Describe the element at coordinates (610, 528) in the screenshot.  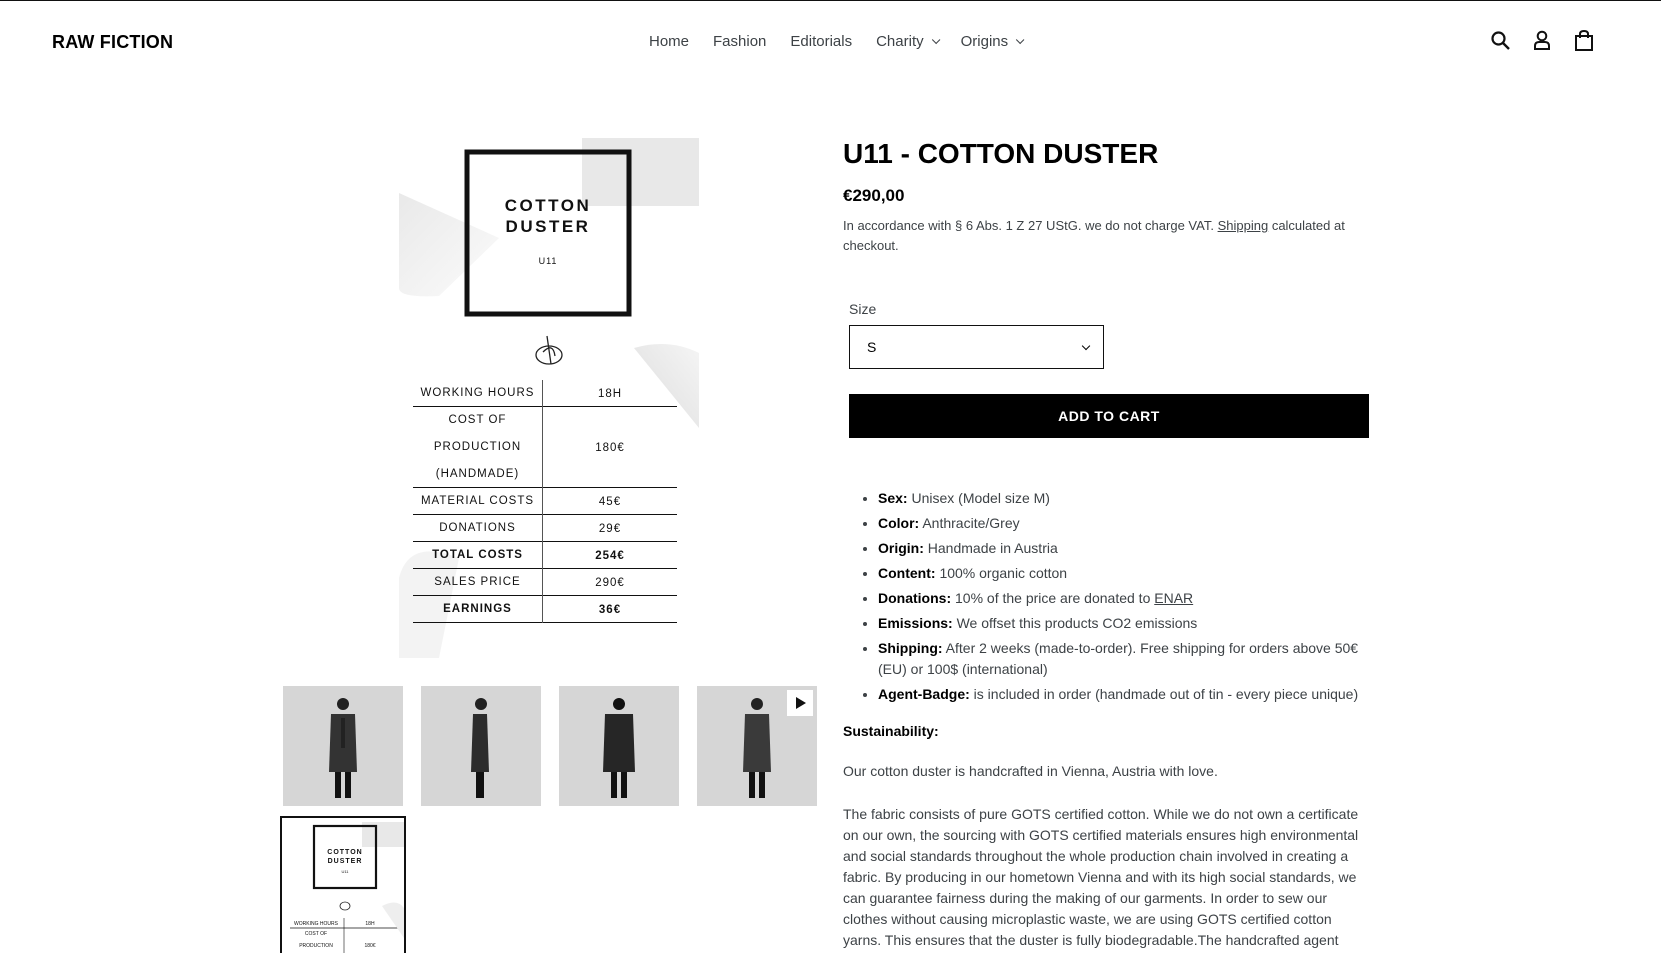
I see `cost-table-value: 29€` at that location.